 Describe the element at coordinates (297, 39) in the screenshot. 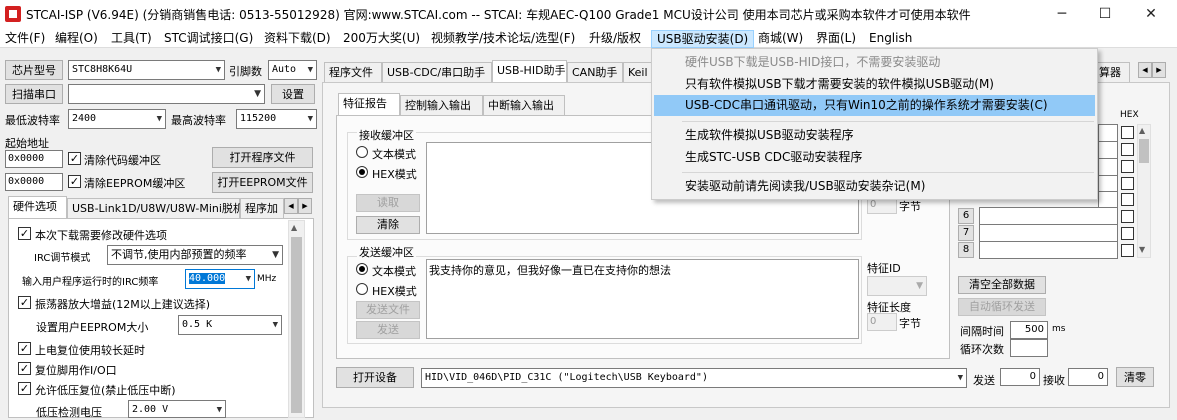

I see `menu-download: 资料下载(D)` at that location.